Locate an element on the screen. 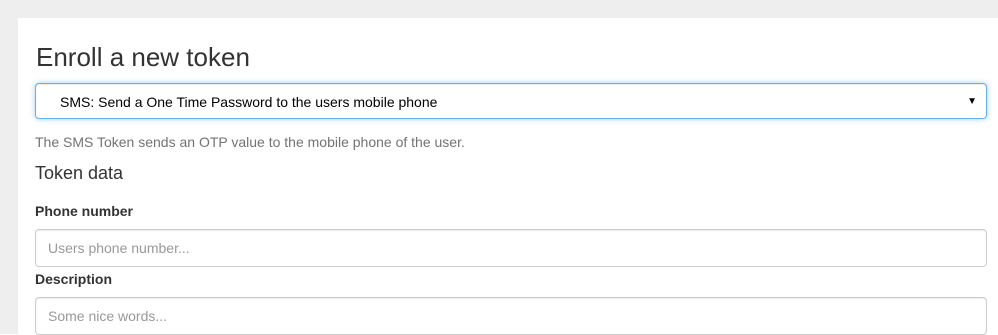 The image size is (998, 335). caret-down-icon: ▼ is located at coordinates (972, 101).